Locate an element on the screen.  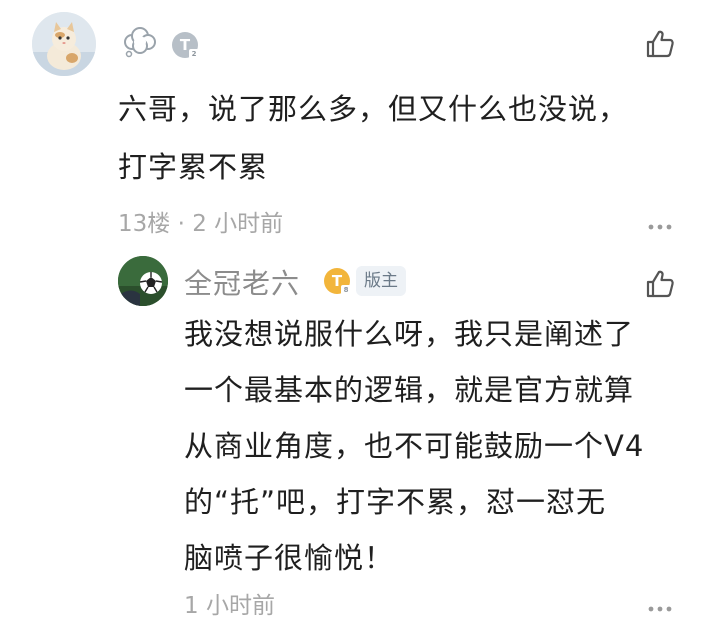
soccer-avatar-icon is located at coordinates (143, 281).